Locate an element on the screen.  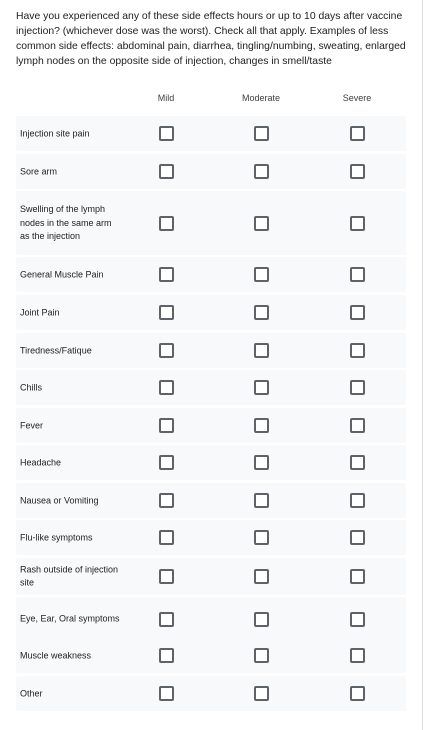
grid-row-eye-ear-oral-symptoms: Eye, Ear, Oral symptoms is located at coordinates (211, 619).